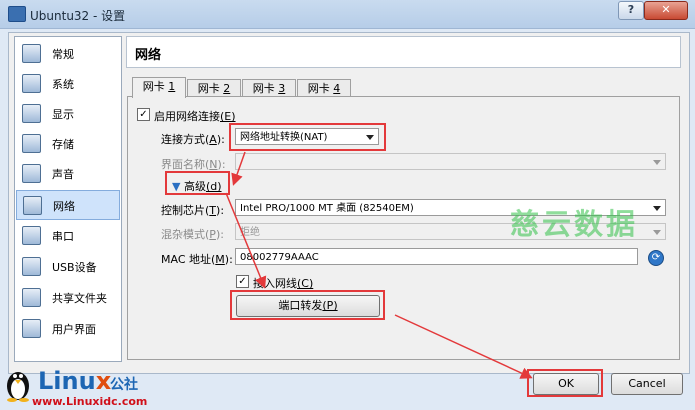 This screenshot has height=410, width=695. I want to click on tab-adapter-4: 网卡 4, so click(324, 88).